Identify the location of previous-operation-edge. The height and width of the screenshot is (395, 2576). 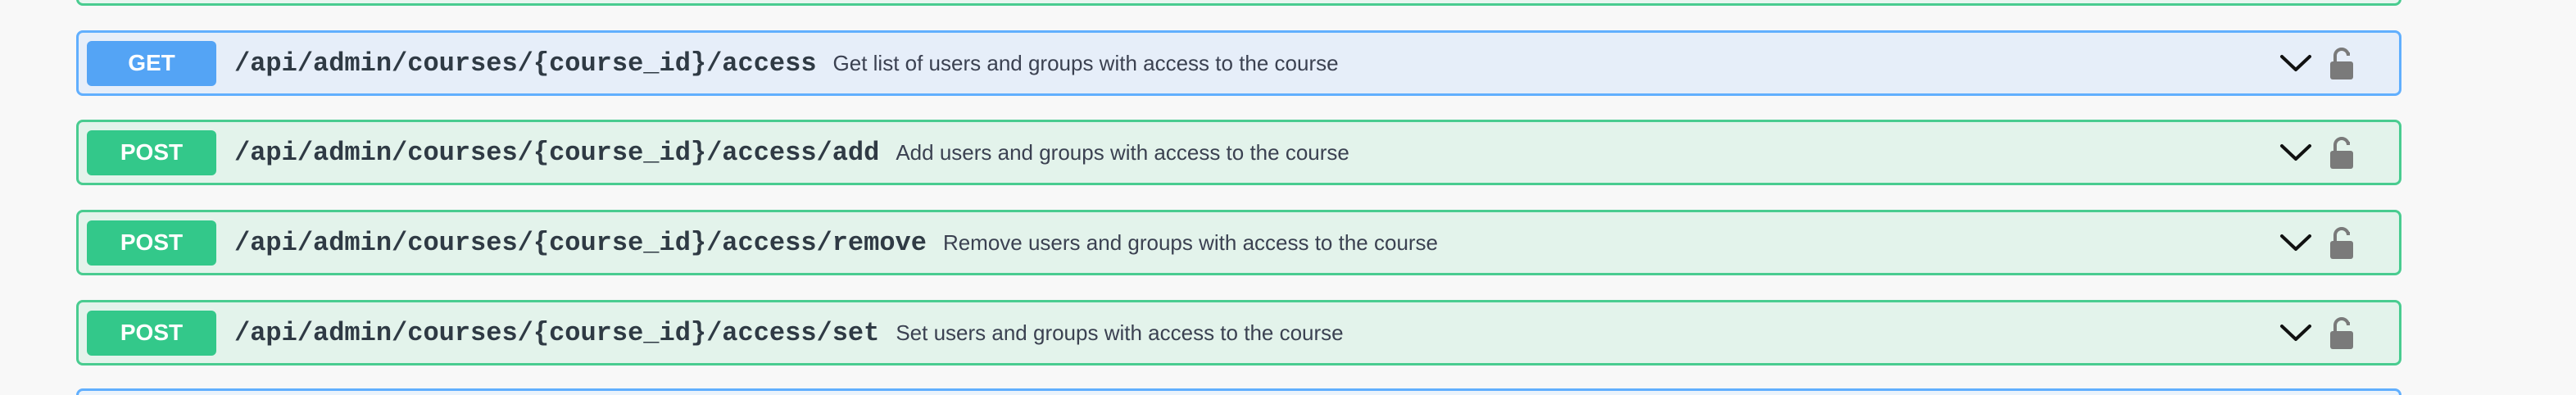
(1238, 3).